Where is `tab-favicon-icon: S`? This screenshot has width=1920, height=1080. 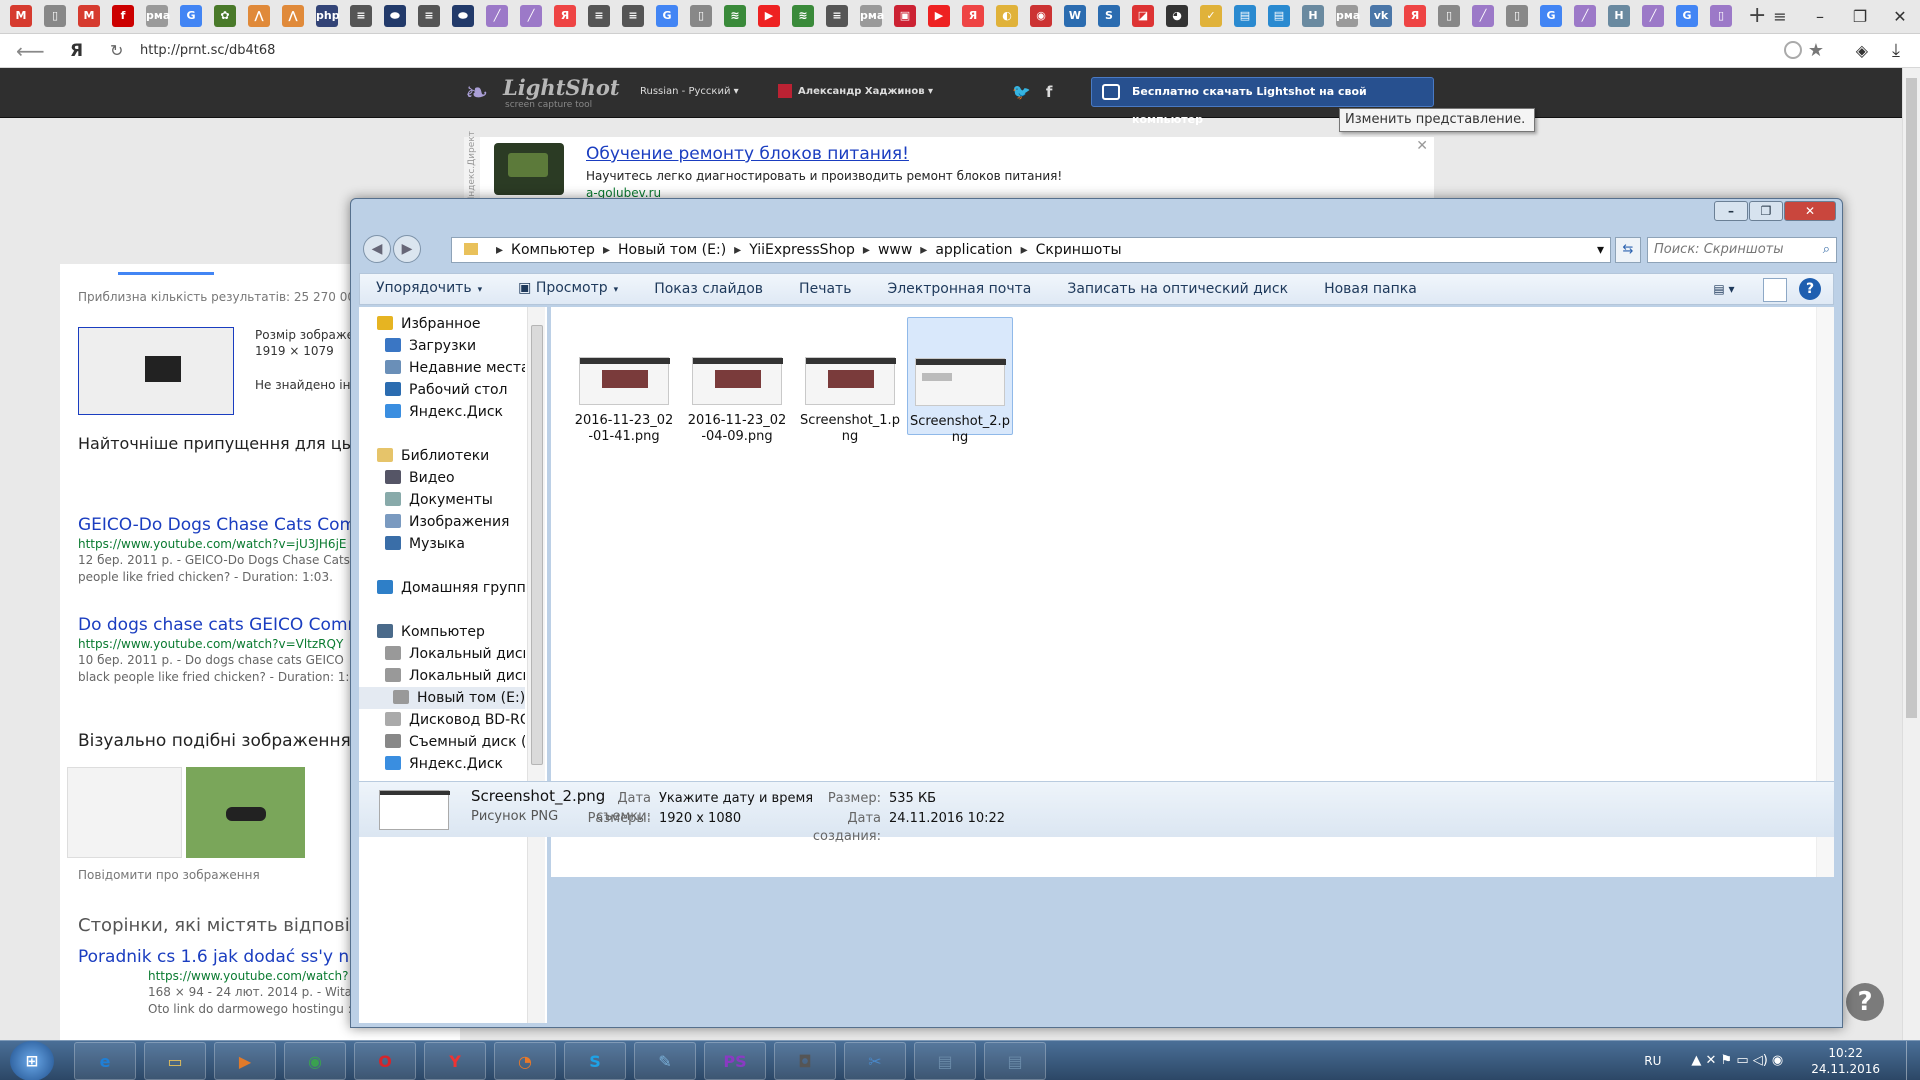 tab-favicon-icon: S is located at coordinates (1109, 16).